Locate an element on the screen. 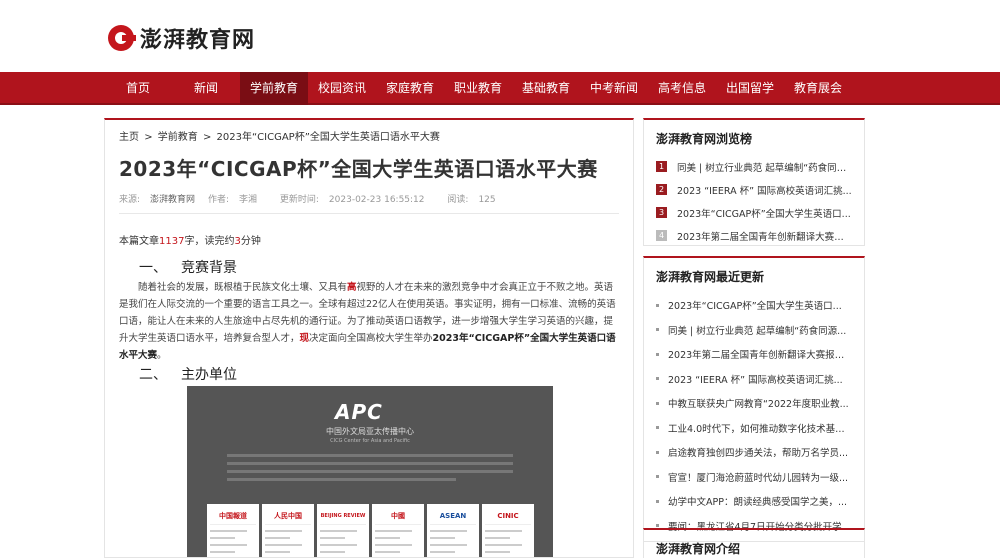 This screenshot has height=558, width=1000. poster-card: 人民中国 is located at coordinates (288, 530).